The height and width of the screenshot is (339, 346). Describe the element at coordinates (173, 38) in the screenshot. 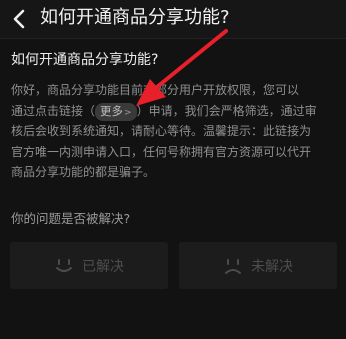

I see `header-divider` at that location.